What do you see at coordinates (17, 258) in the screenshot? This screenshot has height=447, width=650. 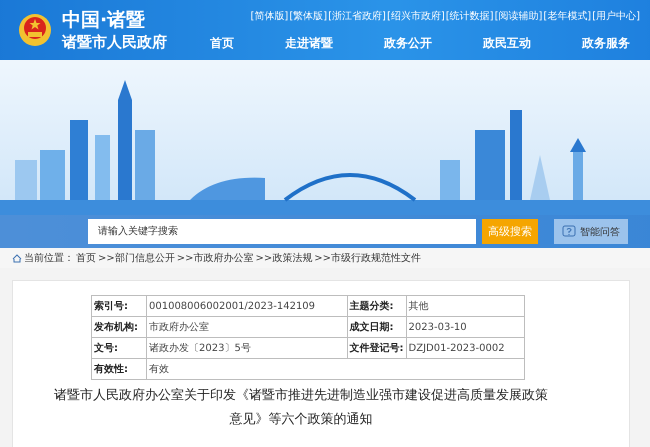 I see `home-icon` at bounding box center [17, 258].